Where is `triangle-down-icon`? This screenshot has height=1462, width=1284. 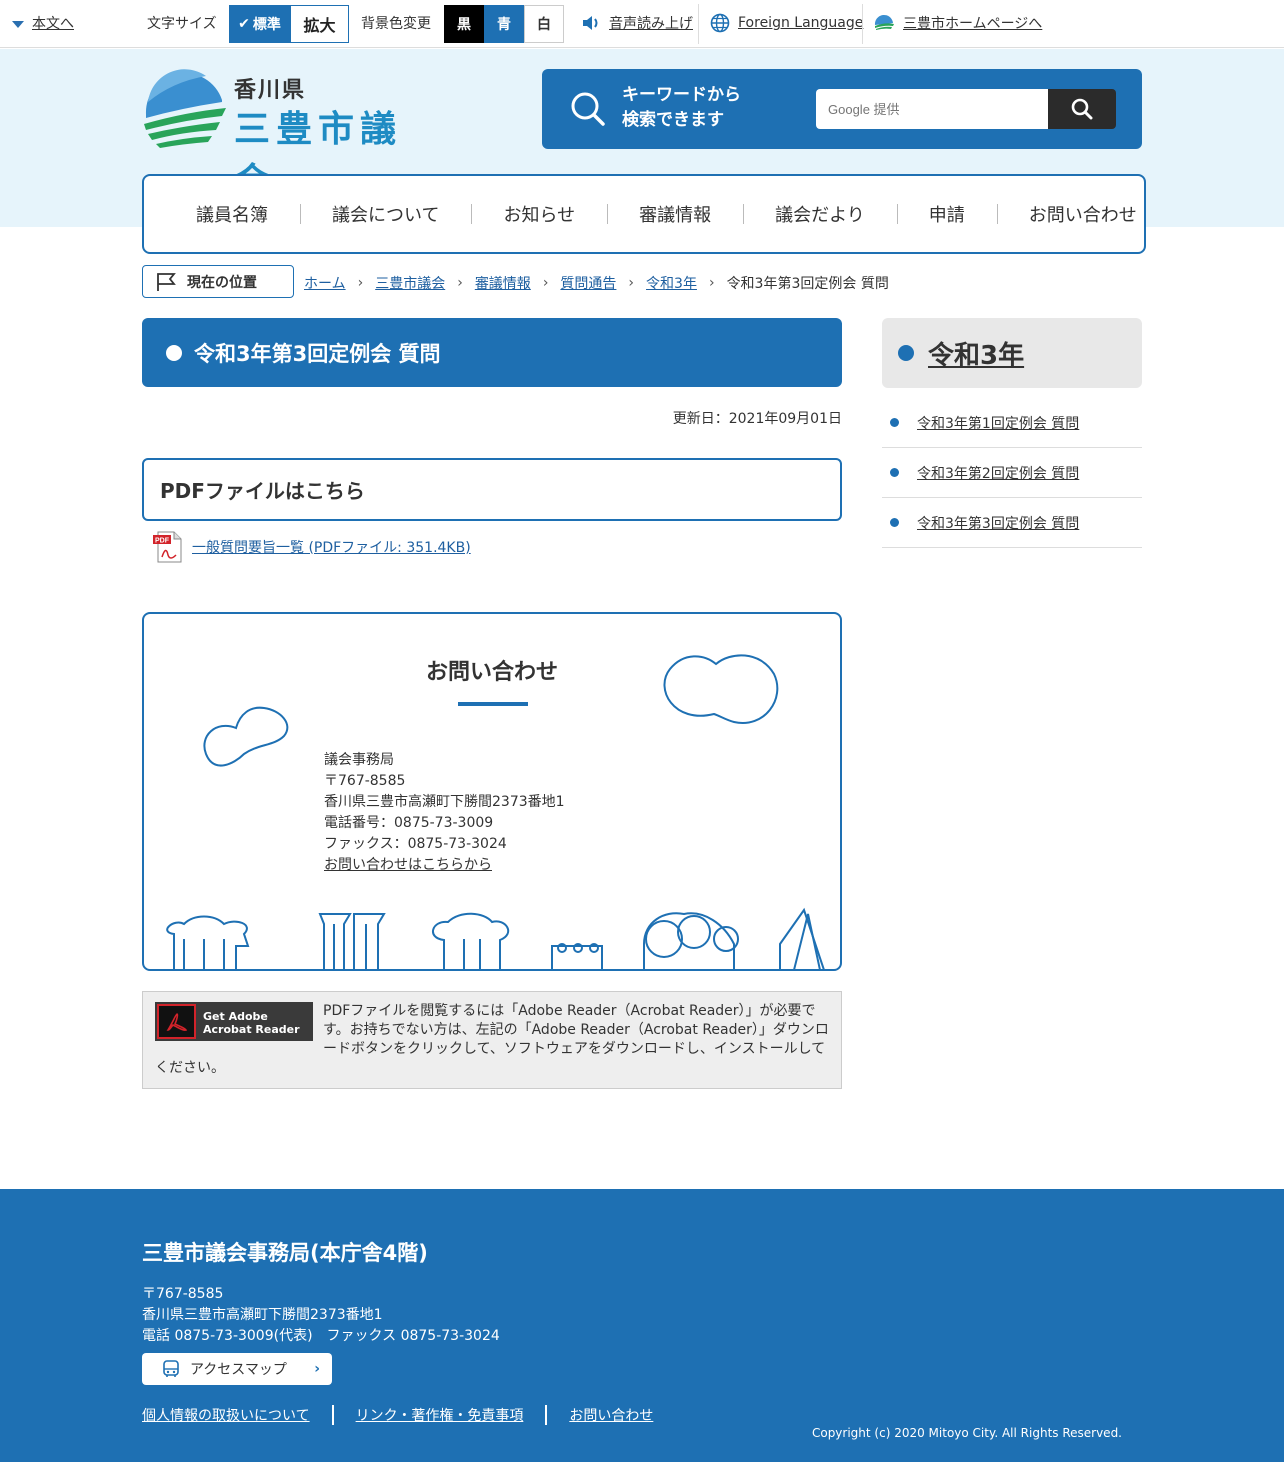 triangle-down-icon is located at coordinates (18, 24).